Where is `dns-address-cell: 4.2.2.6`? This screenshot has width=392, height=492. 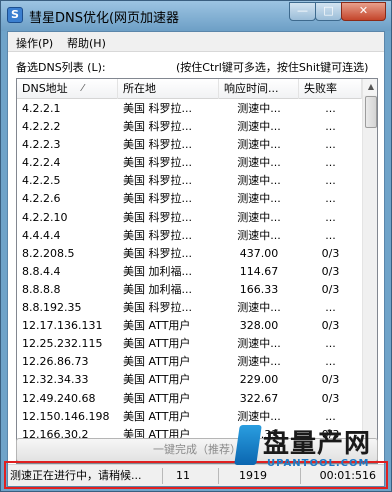 dns-address-cell: 4.2.2.6 is located at coordinates (41, 199).